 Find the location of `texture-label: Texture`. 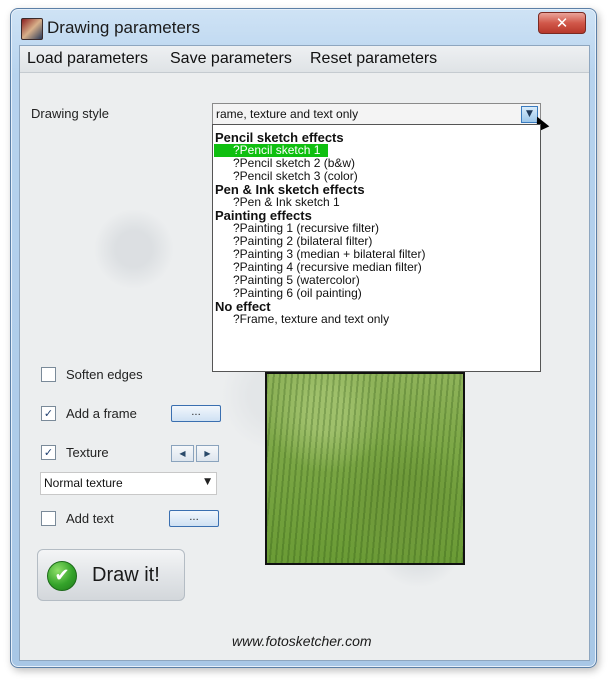

texture-label: Texture is located at coordinates (87, 452).